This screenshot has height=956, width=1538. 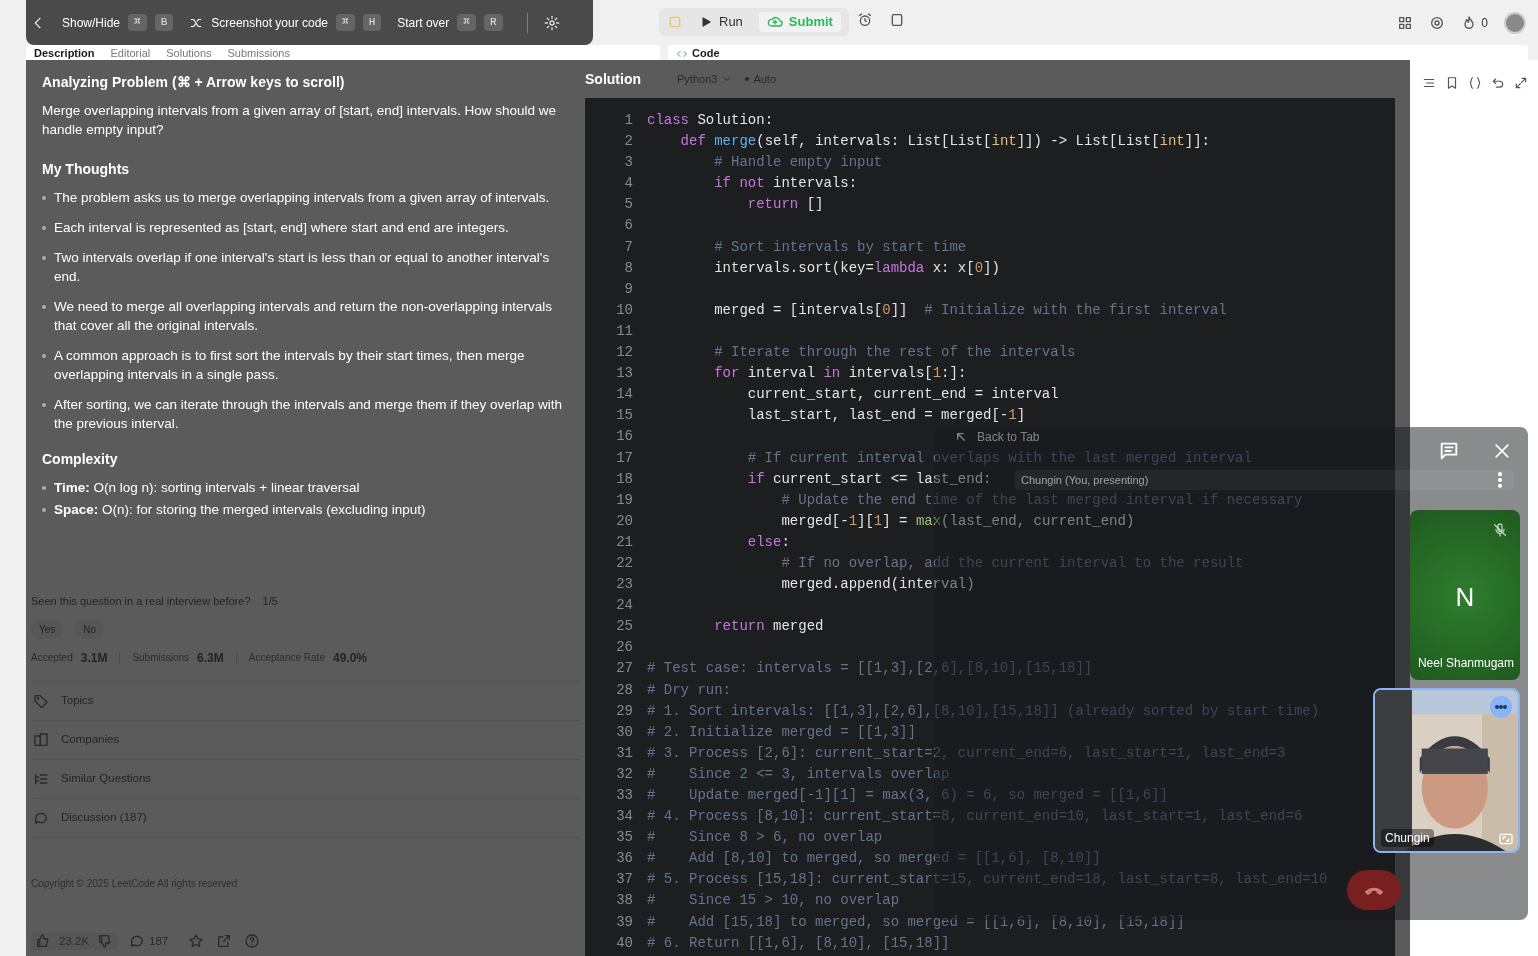 I want to click on thought-text: After sorting, we can iterate through the intervals and merge them if they overlap with the previous interval., so click(x=308, y=414).